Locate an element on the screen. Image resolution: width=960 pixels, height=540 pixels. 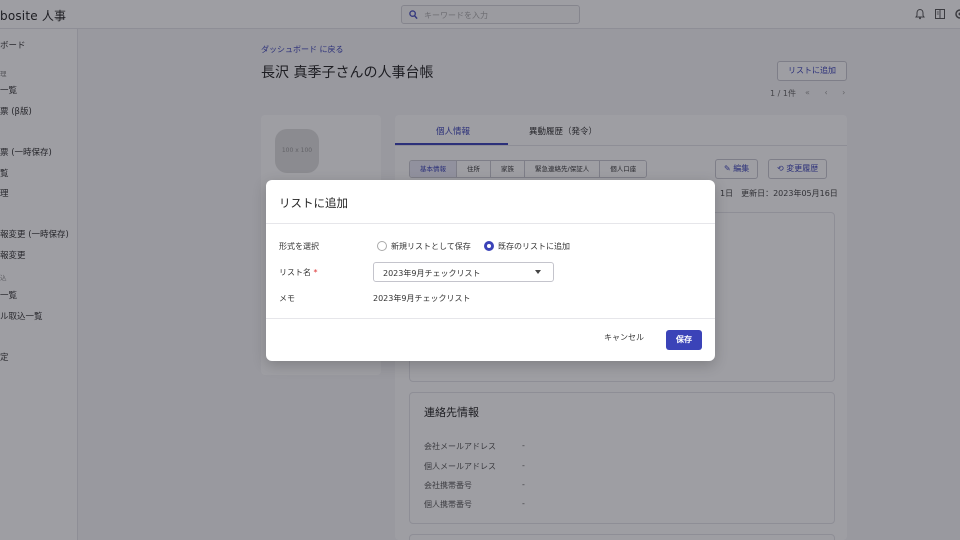
caret-down-icon is located at coordinates (538, 272).